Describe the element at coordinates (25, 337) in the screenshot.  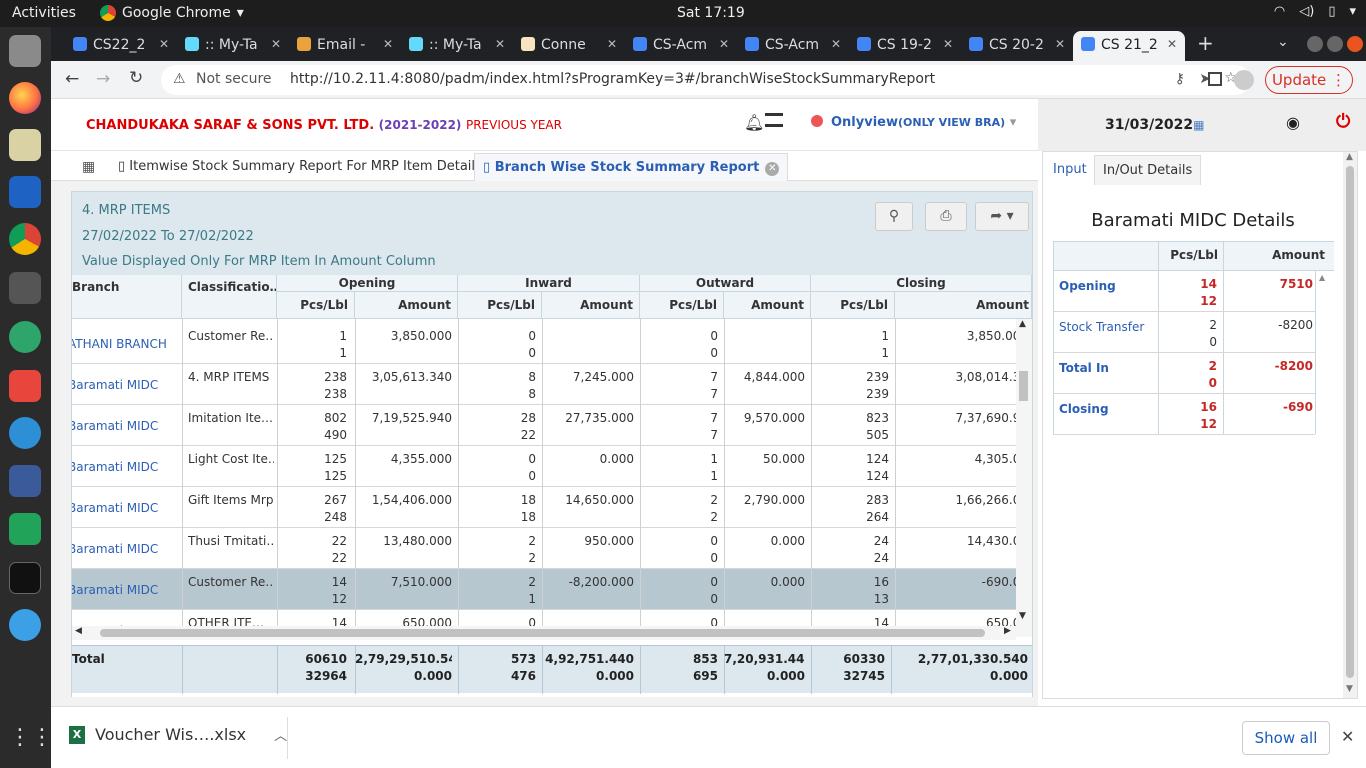
I see `sync-icon` at that location.